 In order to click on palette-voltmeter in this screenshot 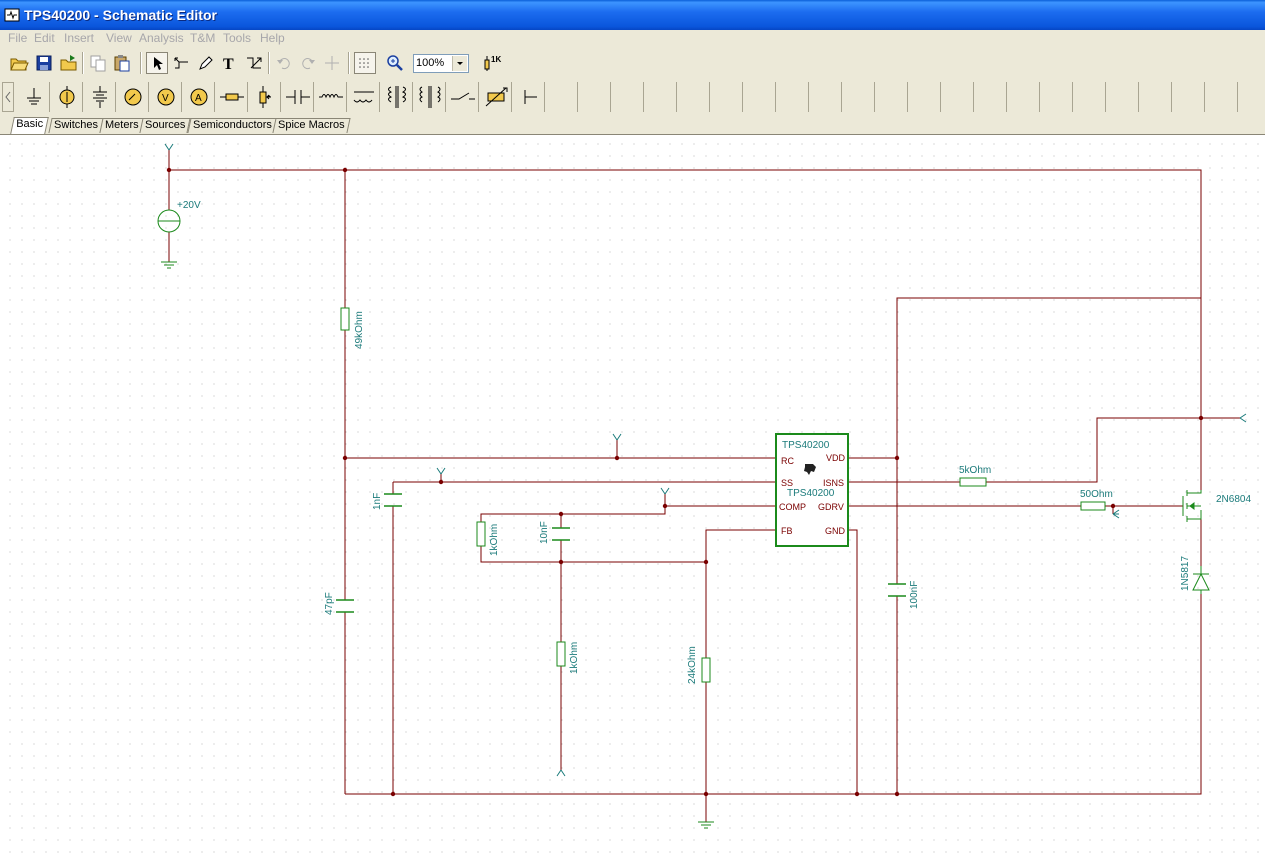, I will do `click(133, 97)`.